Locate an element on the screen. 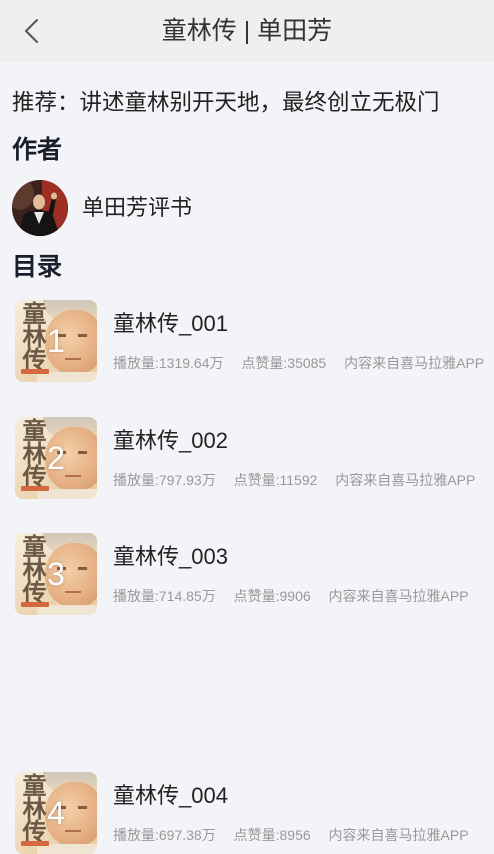 This screenshot has width=494, height=854. episode-number: 3 is located at coordinates (56, 574).